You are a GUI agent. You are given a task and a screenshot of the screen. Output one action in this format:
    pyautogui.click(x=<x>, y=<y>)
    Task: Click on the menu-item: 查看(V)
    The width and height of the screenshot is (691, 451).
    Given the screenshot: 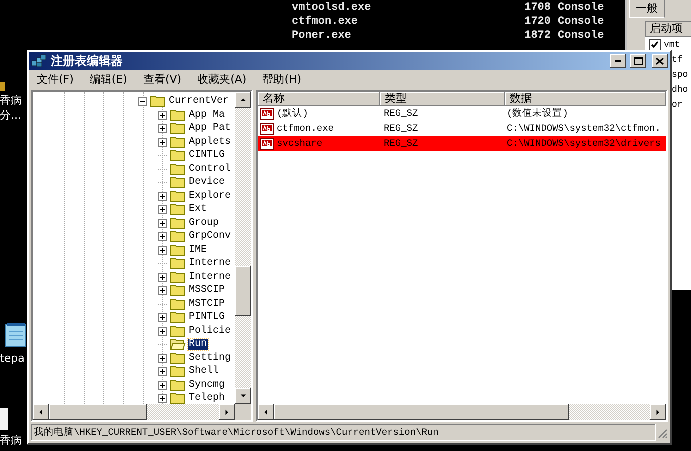 What is the action you would take?
    pyautogui.click(x=162, y=79)
    